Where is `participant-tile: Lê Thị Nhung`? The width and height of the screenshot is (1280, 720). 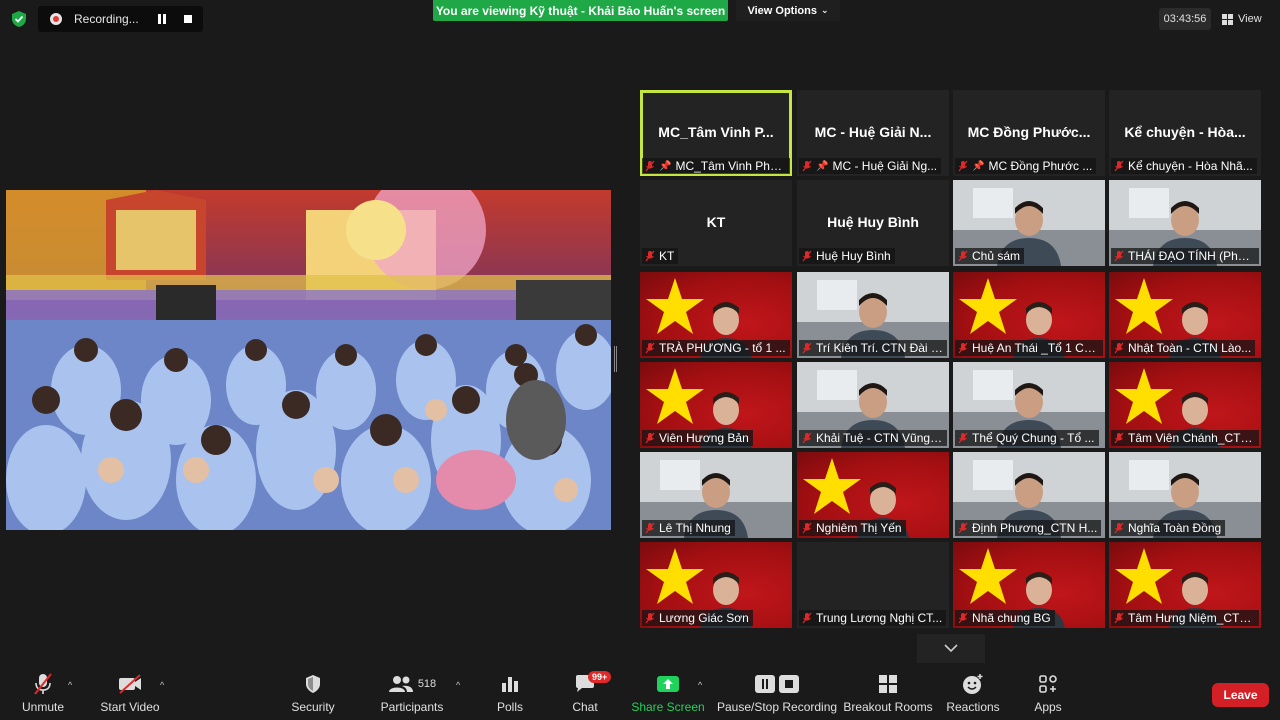 participant-tile: Lê Thị Nhung is located at coordinates (716, 495).